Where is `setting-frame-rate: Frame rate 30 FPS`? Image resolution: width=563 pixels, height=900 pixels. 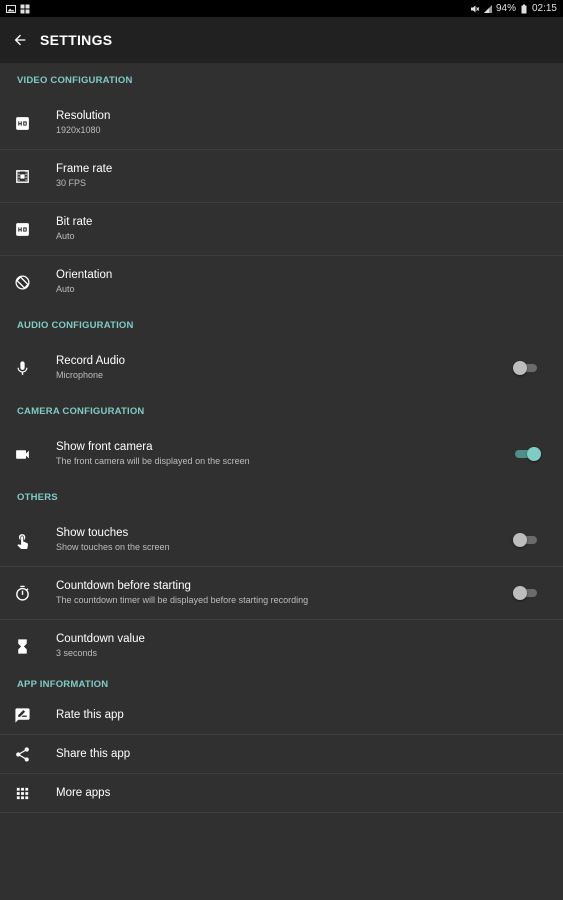
setting-frame-rate: Frame rate 30 FPS is located at coordinates (281, 176).